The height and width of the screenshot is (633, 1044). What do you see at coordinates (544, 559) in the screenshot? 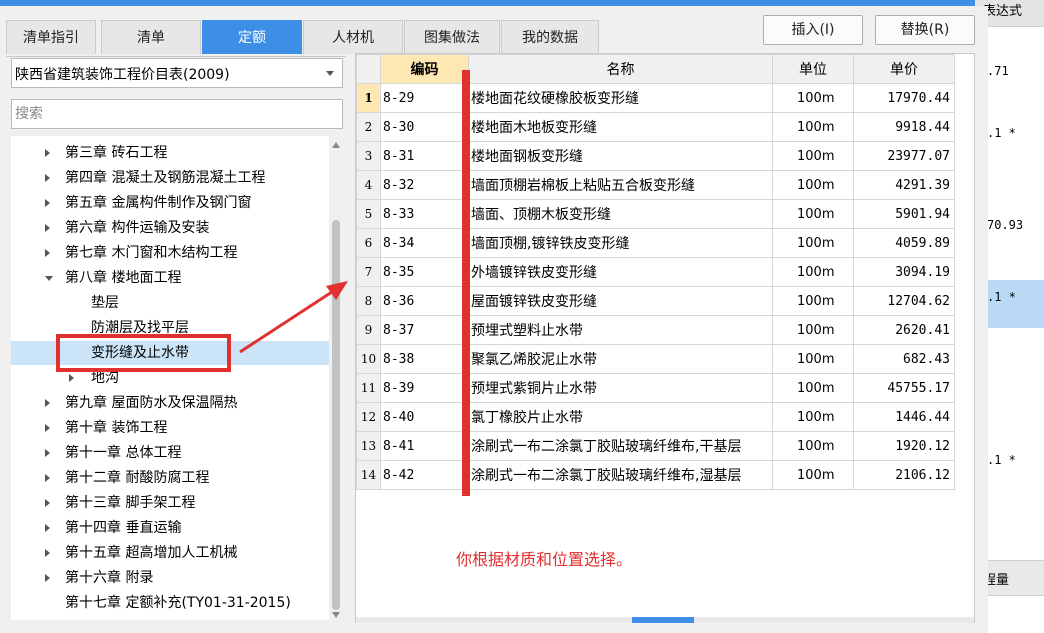
I see `annotation-note: 你根据材质和位置选择。` at bounding box center [544, 559].